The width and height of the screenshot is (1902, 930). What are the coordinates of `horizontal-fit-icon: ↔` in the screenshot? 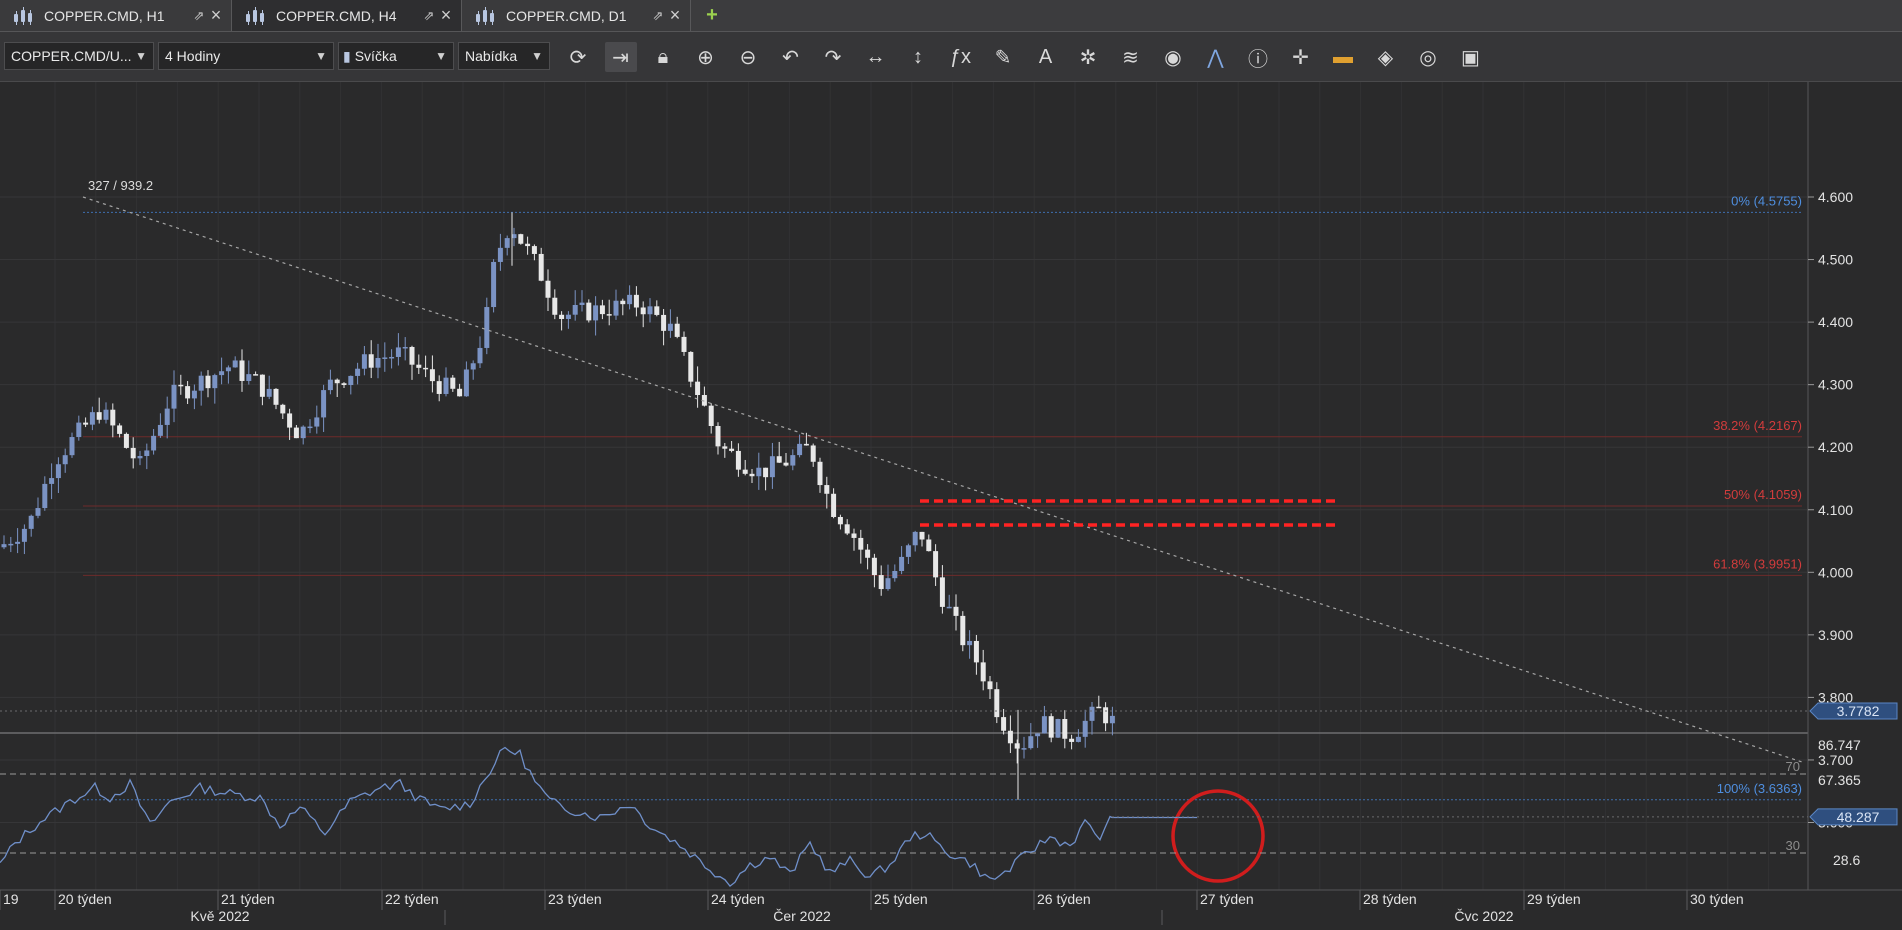 It's located at (876, 57).